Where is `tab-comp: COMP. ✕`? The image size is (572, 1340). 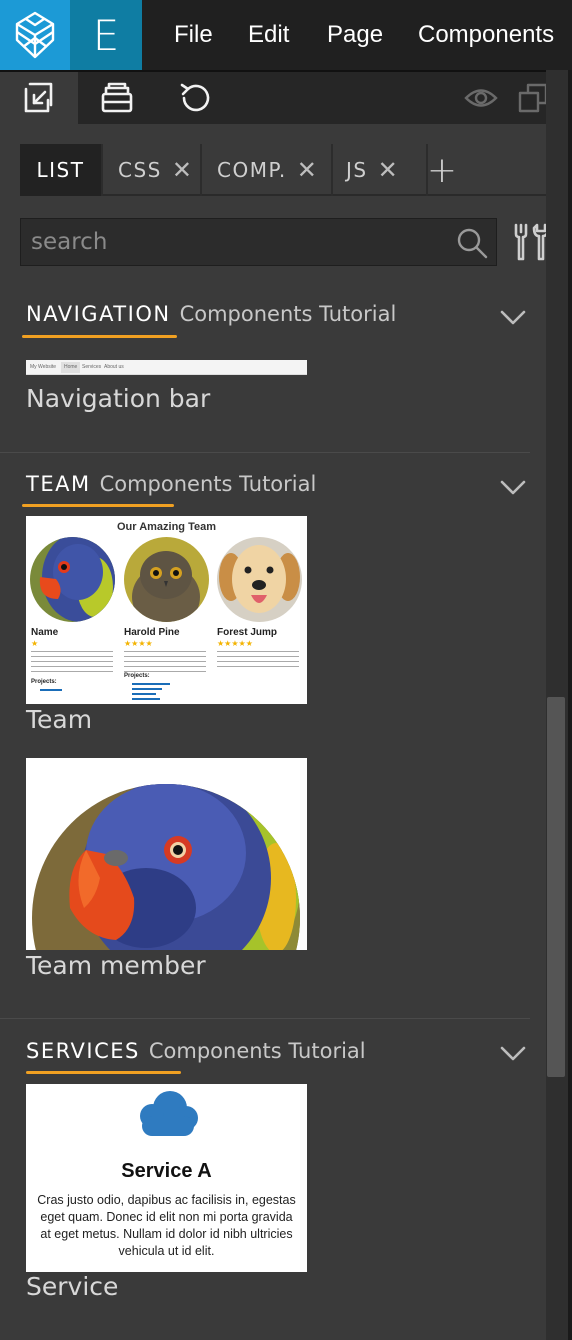
tab-comp: COMP. ✕ is located at coordinates (268, 170).